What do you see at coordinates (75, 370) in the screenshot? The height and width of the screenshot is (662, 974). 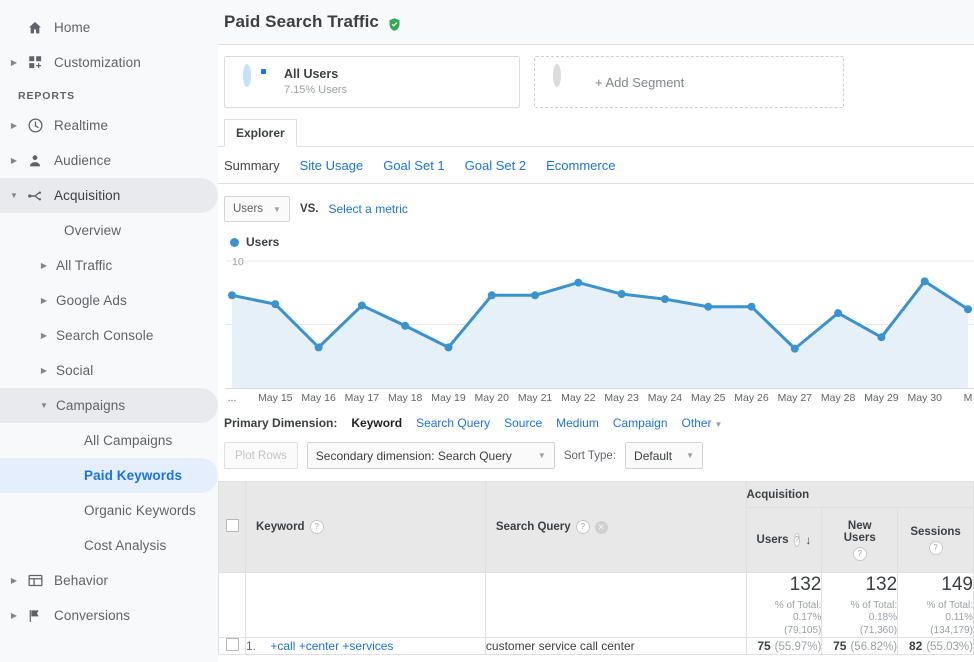 I see `sidebar-label-social: Social` at bounding box center [75, 370].